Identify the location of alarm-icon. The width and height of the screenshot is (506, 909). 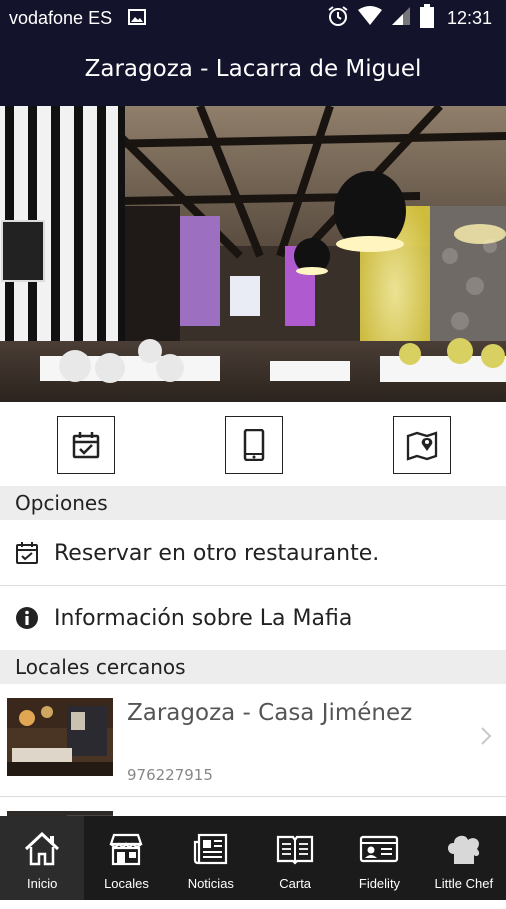
(338, 18).